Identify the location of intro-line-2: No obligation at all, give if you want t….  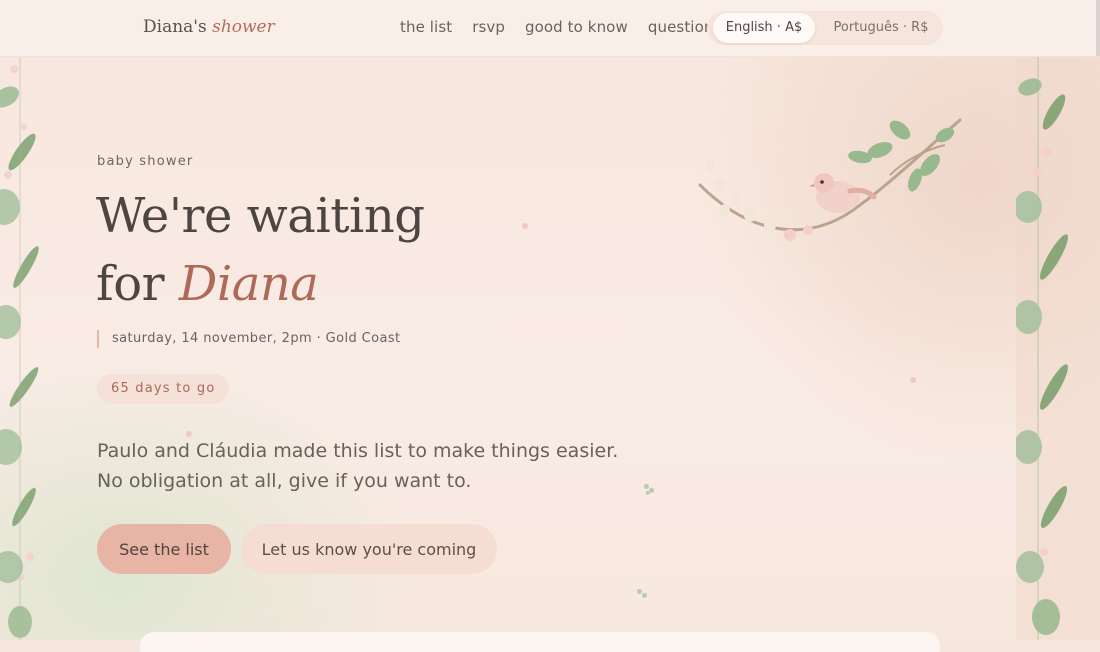
(284, 481).